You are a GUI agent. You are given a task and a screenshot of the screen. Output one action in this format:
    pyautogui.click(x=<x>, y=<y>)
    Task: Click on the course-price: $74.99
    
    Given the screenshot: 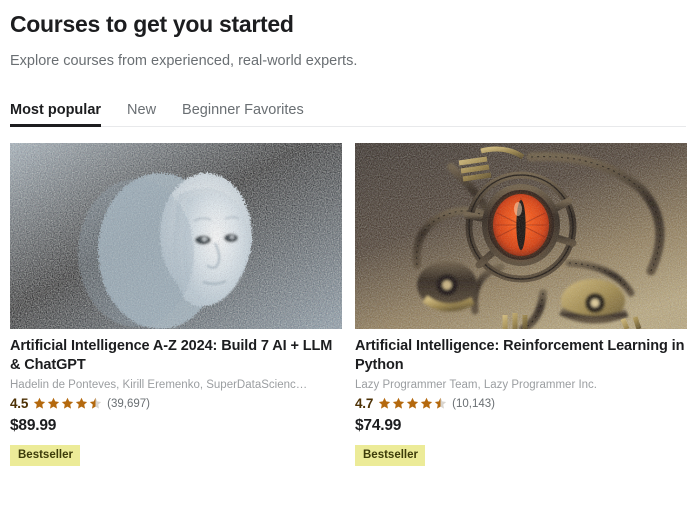 What is the action you would take?
    pyautogui.click(x=378, y=426)
    